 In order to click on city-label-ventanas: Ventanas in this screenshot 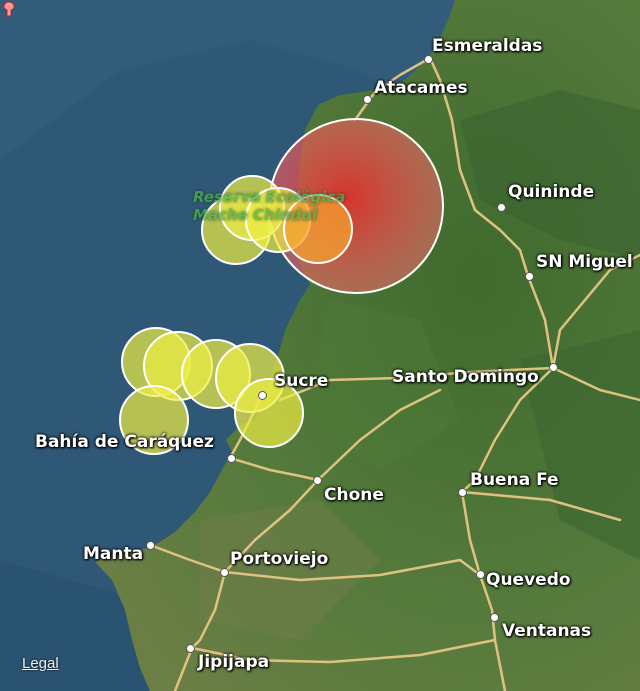, I will do `click(546, 631)`.